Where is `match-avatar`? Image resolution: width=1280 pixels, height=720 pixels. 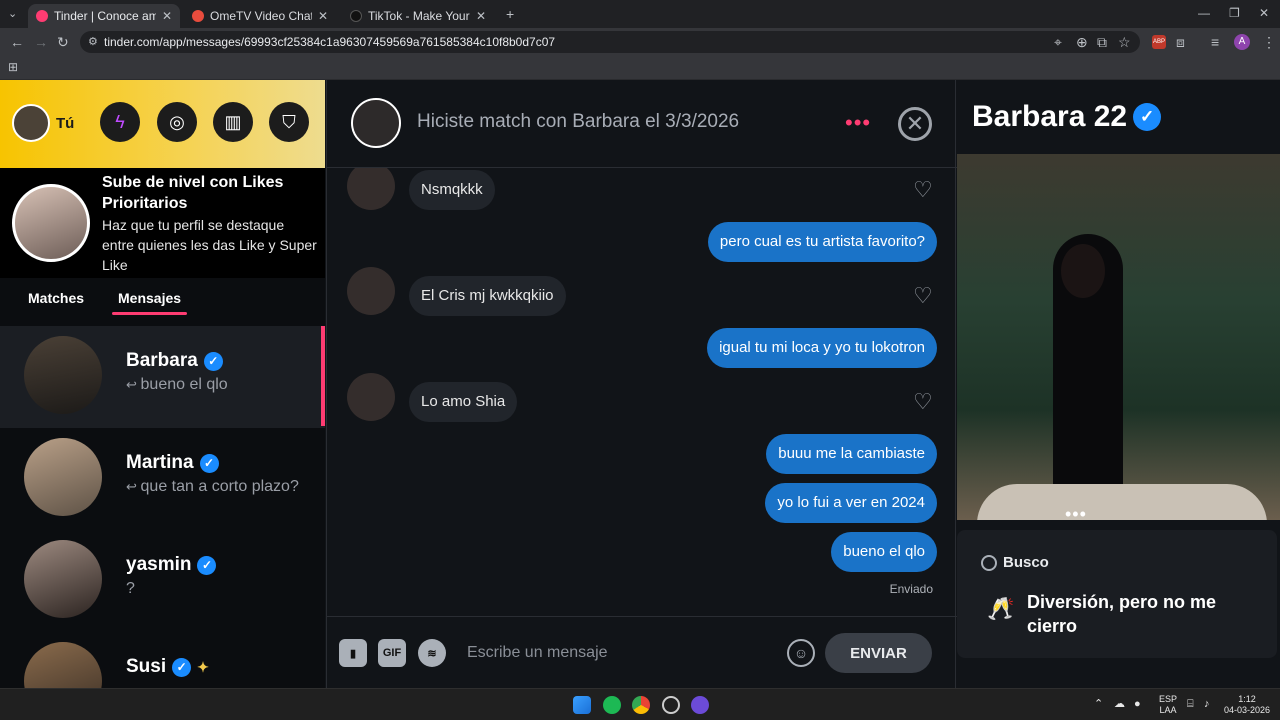 match-avatar is located at coordinates (376, 123).